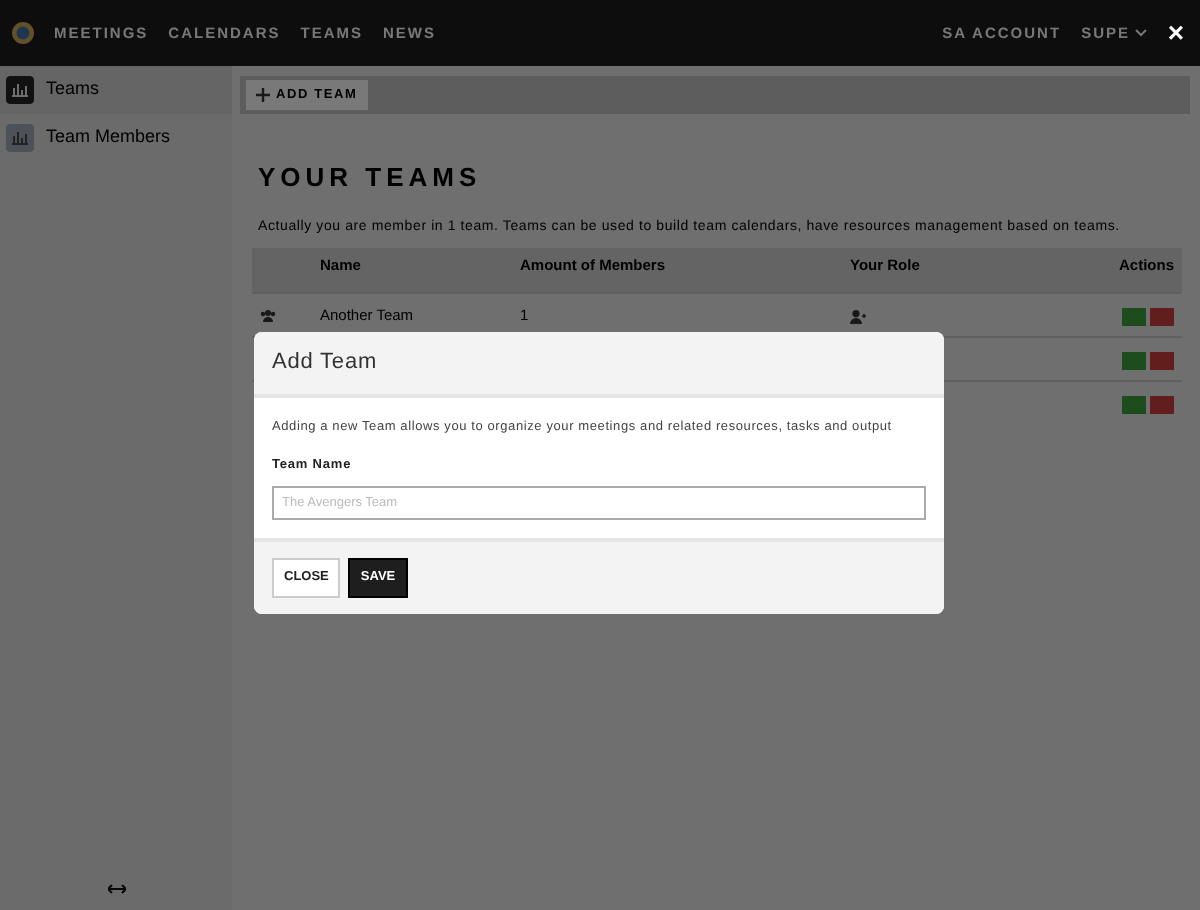 The image size is (1200, 910). Describe the element at coordinates (23, 33) in the screenshot. I see `logo-icon` at that location.